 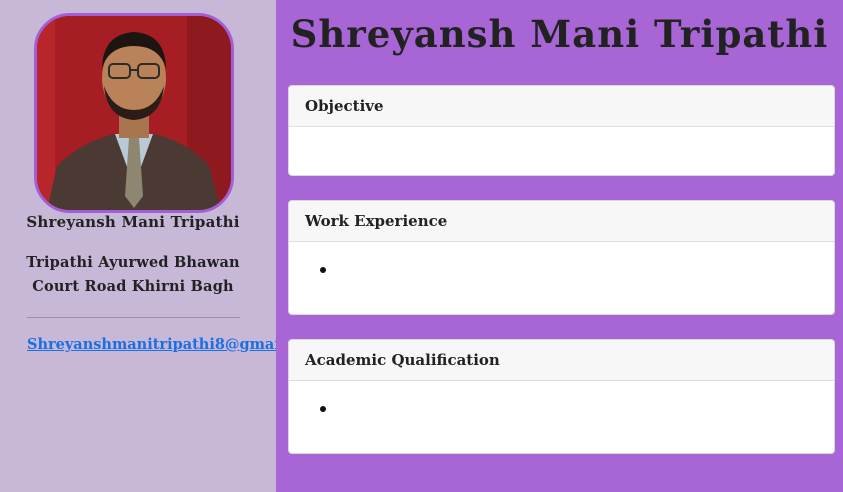 What do you see at coordinates (561, 130) in the screenshot?
I see `objective-card: Objective` at bounding box center [561, 130].